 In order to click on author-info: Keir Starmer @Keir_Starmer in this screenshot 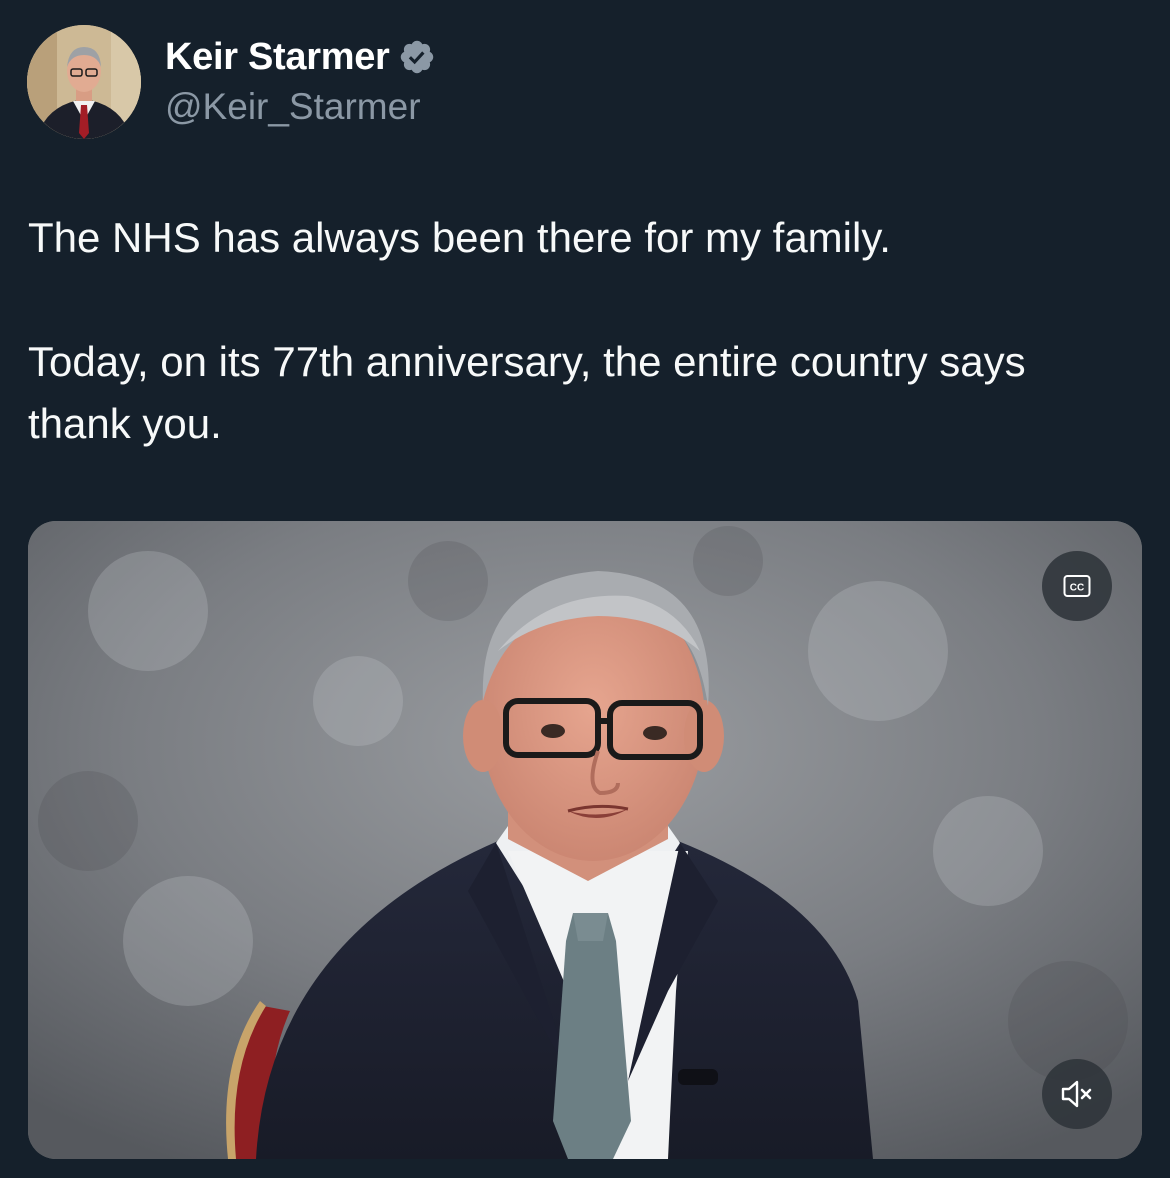, I will do `click(300, 81)`.